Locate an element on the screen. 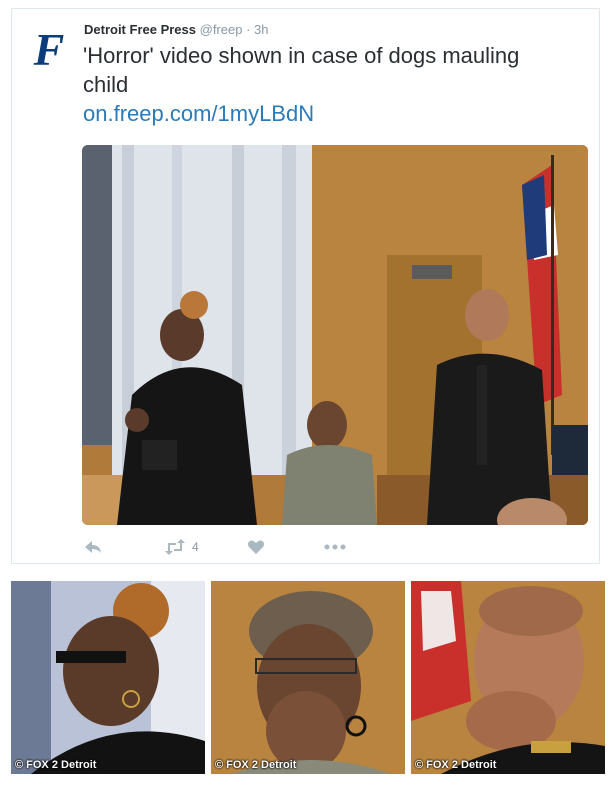 This screenshot has height=786, width=615. reply-icon is located at coordinates (93, 547).